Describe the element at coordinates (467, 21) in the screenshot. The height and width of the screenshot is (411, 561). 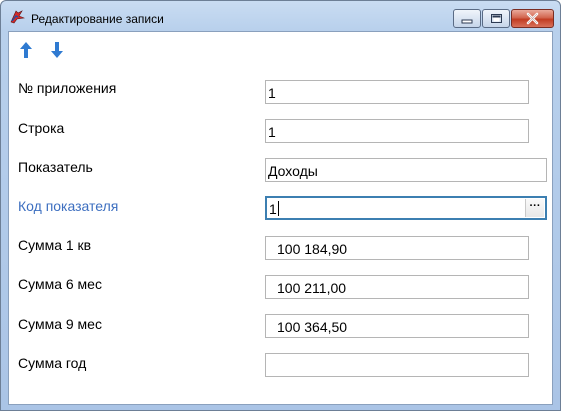
I see `minimize-icon` at that location.